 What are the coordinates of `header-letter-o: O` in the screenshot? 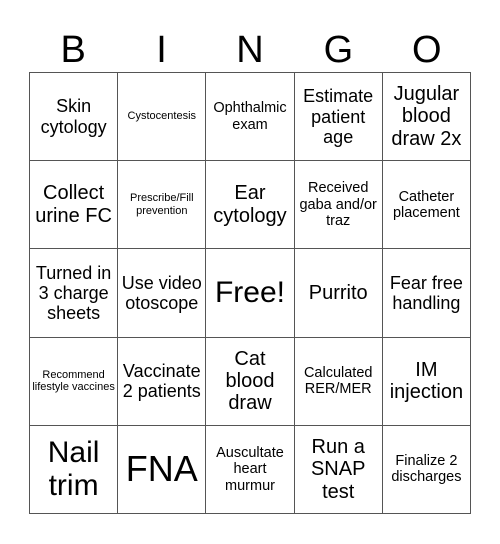 It's located at (426, 50).